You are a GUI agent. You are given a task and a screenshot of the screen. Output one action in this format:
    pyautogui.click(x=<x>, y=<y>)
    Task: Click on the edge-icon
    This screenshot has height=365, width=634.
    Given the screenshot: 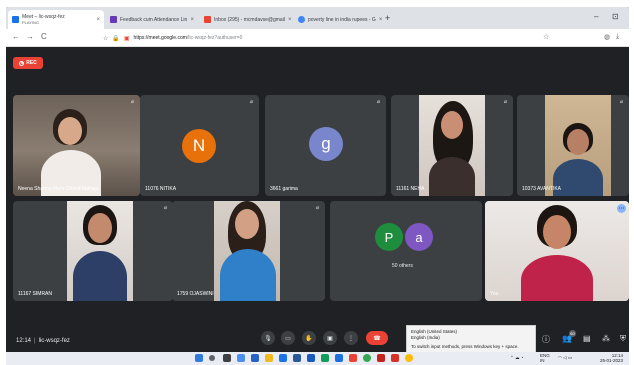 What is the action you would take?
    pyautogui.click(x=283, y=358)
    